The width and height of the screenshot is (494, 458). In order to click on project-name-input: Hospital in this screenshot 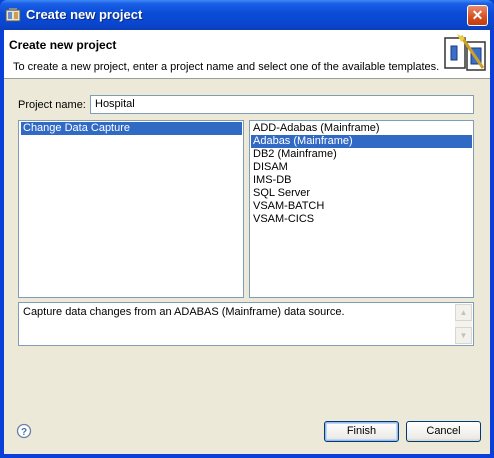, I will do `click(282, 104)`.